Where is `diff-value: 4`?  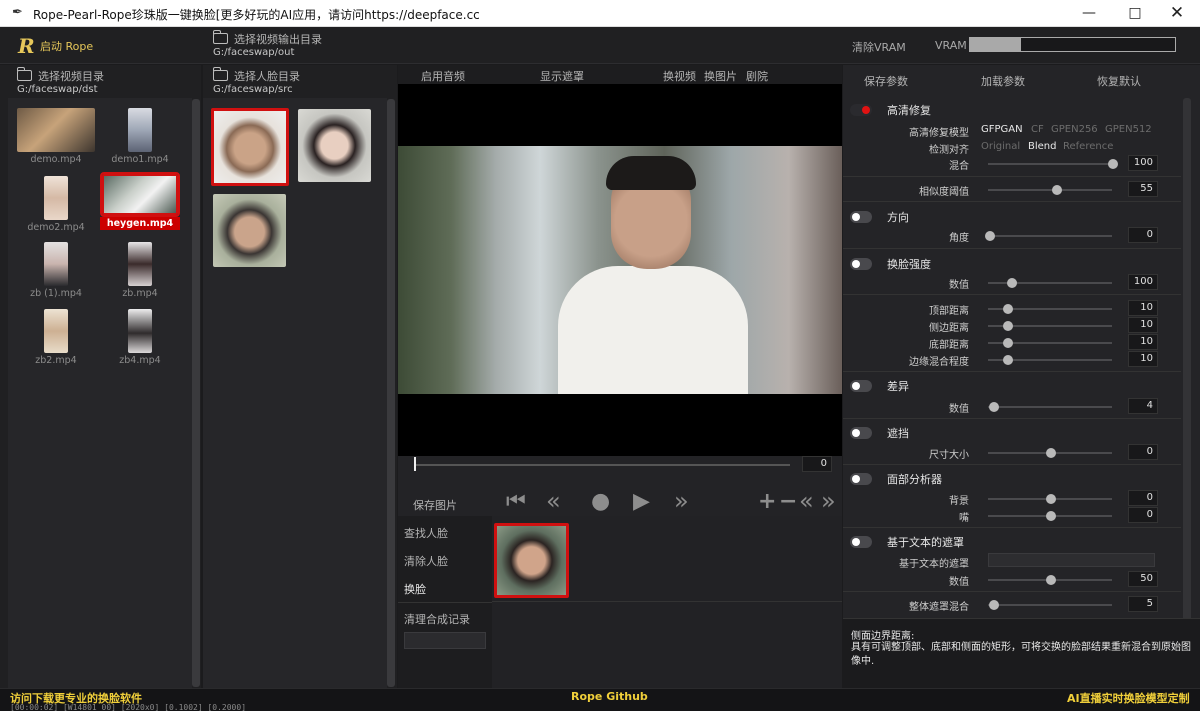 diff-value: 4 is located at coordinates (1143, 406).